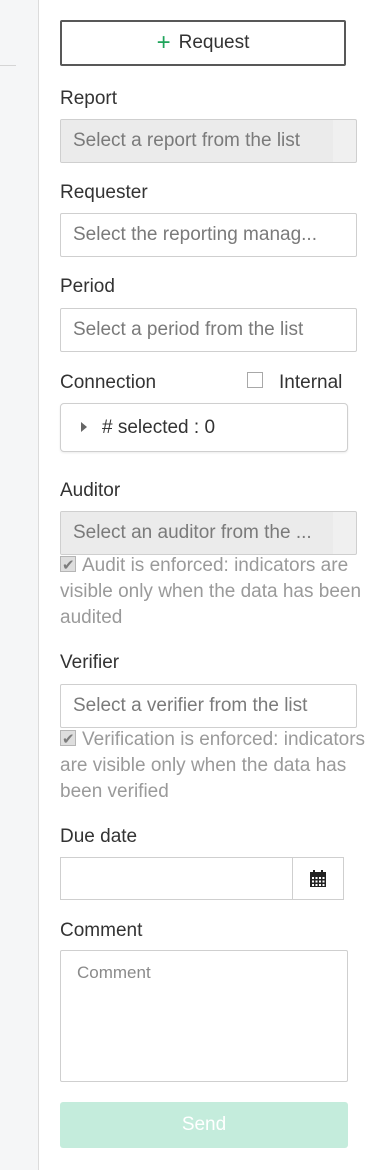  Describe the element at coordinates (188, 329) in the screenshot. I see `period-placeholder: Select a period from the list` at that location.